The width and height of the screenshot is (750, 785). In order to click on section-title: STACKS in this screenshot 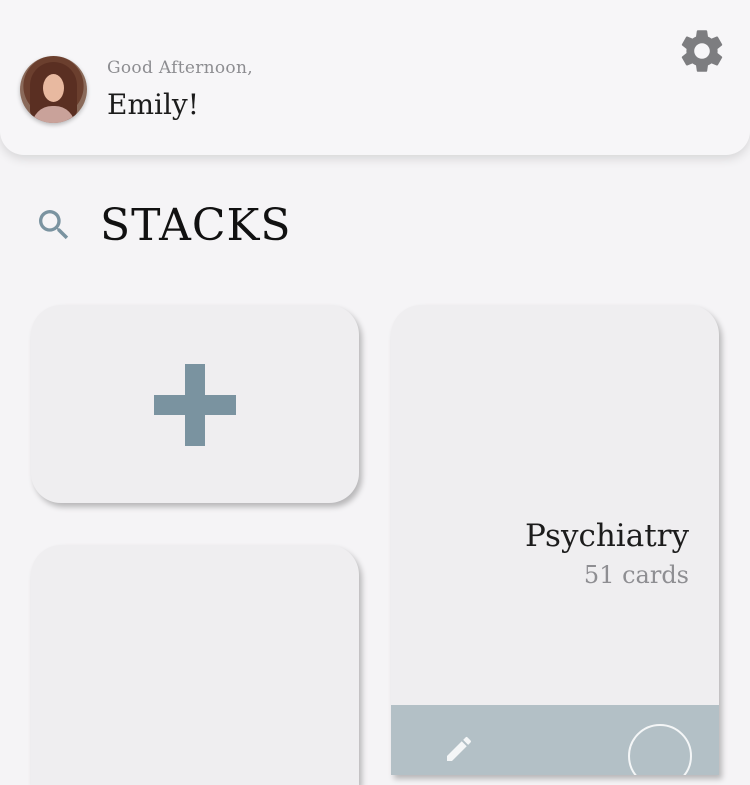, I will do `click(196, 225)`.